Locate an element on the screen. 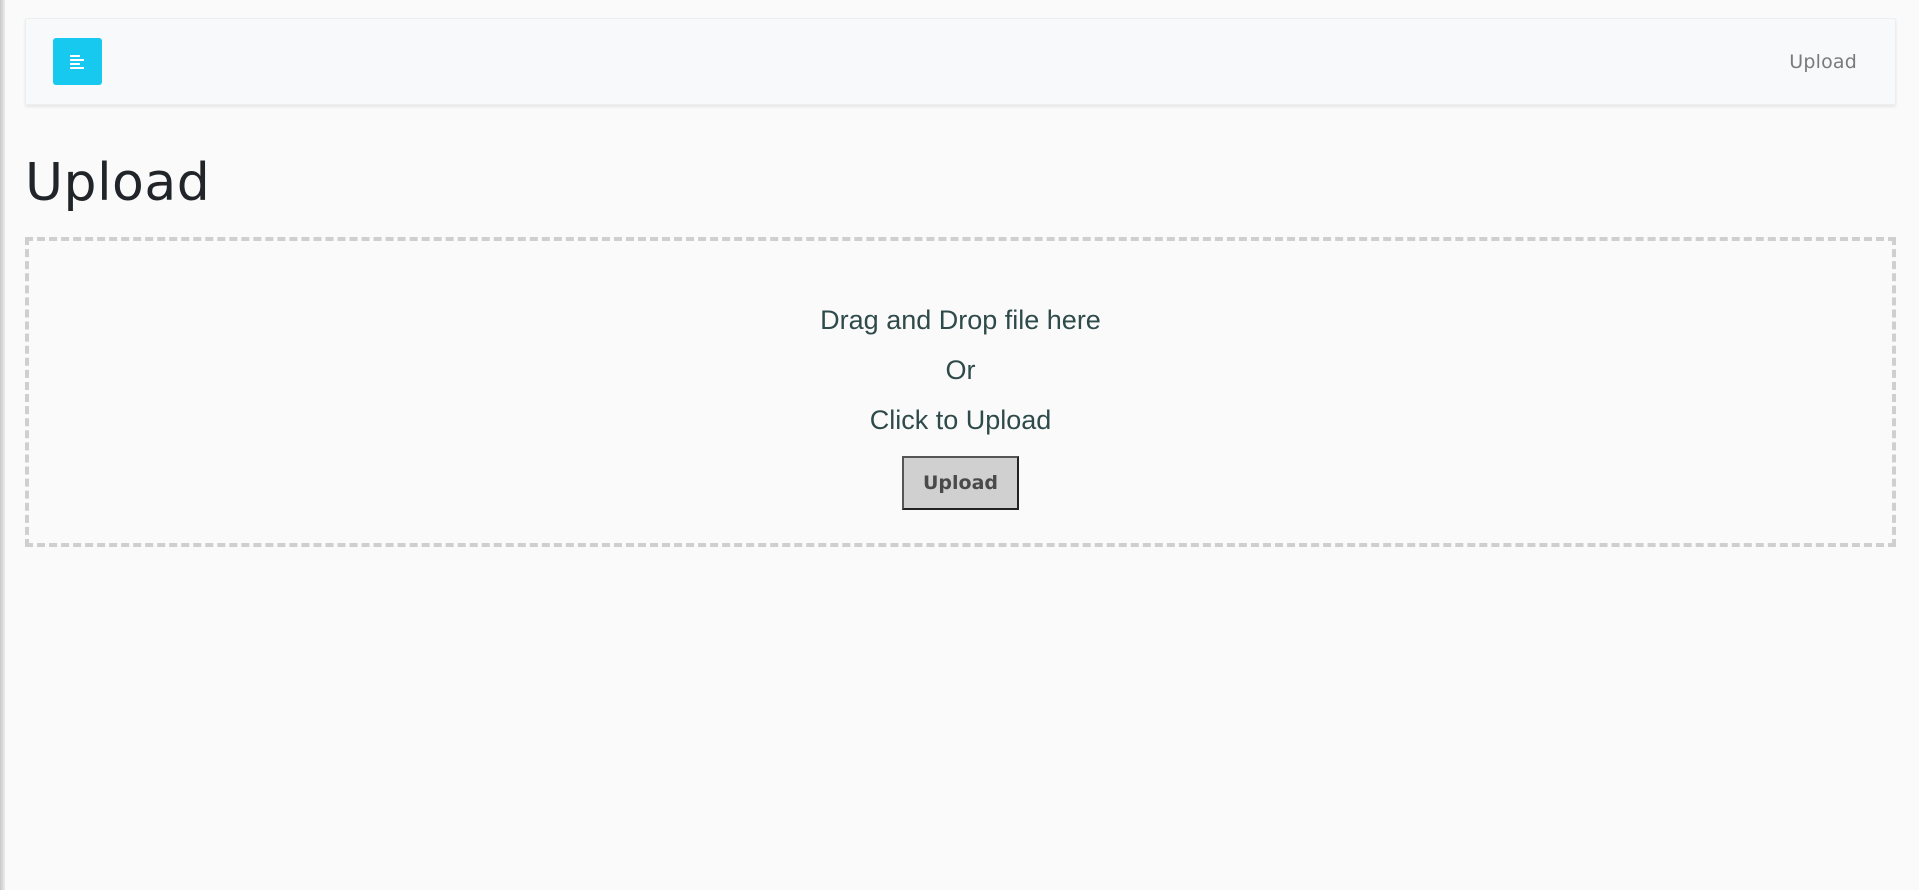  dropzone-drag-text: Drag and Drop file here is located at coordinates (960, 320).